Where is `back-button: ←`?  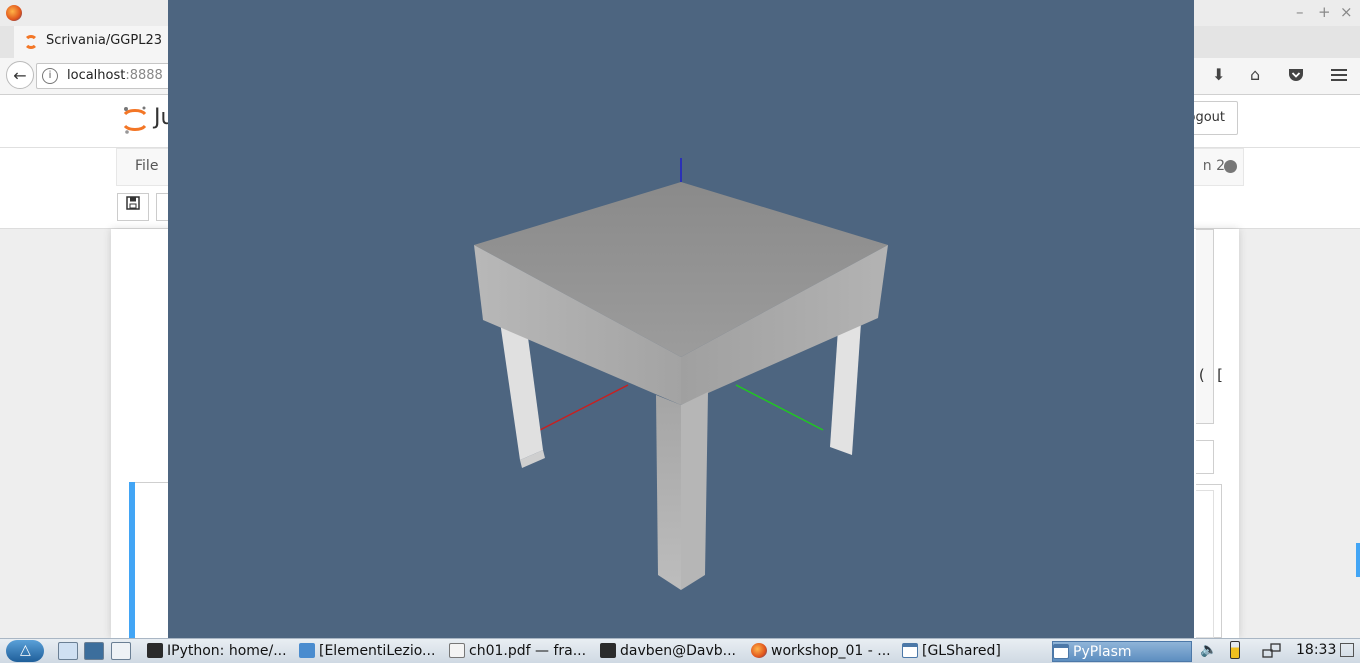 back-button: ← is located at coordinates (20, 75).